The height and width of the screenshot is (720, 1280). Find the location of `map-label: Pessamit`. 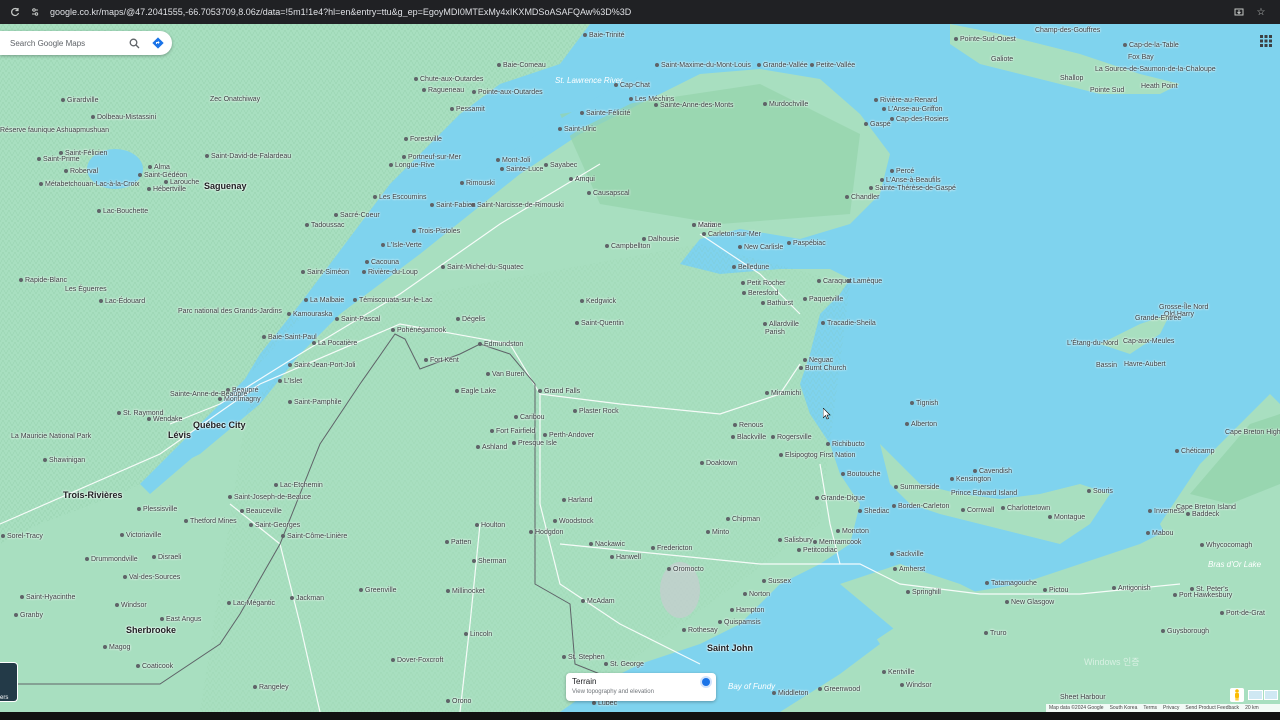

map-label: Pessamit is located at coordinates (467, 109).